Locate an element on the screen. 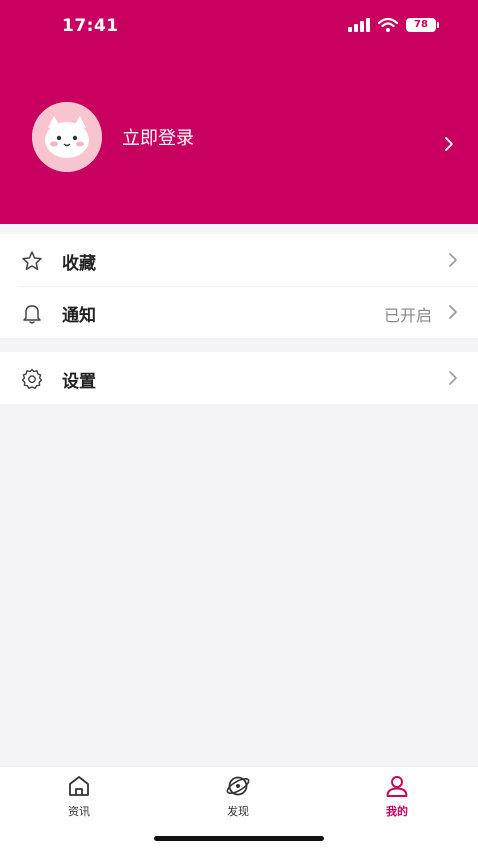 The width and height of the screenshot is (478, 850). menu-card-primary: 收藏 通知 已开启 is located at coordinates (239, 286).